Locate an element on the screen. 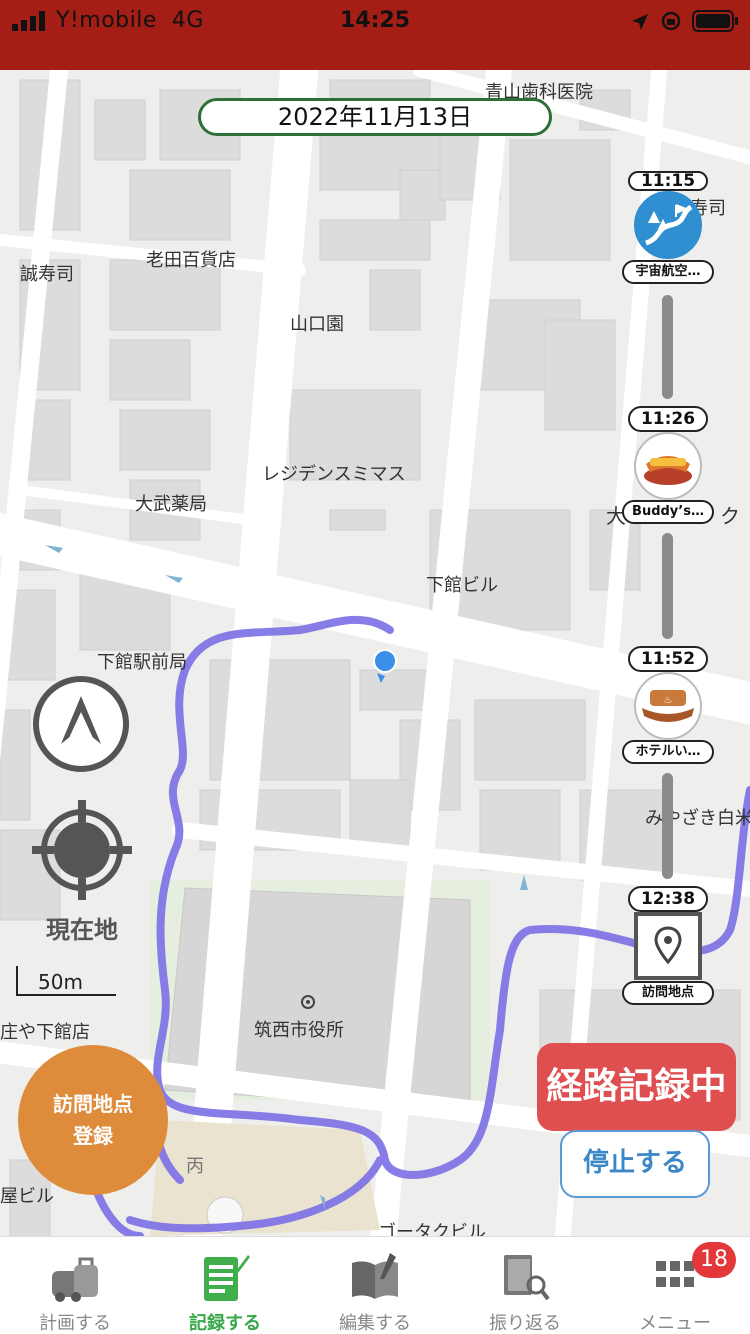 This screenshot has height=1334, width=750. map-label: 下館ビル is located at coordinates (462, 585).